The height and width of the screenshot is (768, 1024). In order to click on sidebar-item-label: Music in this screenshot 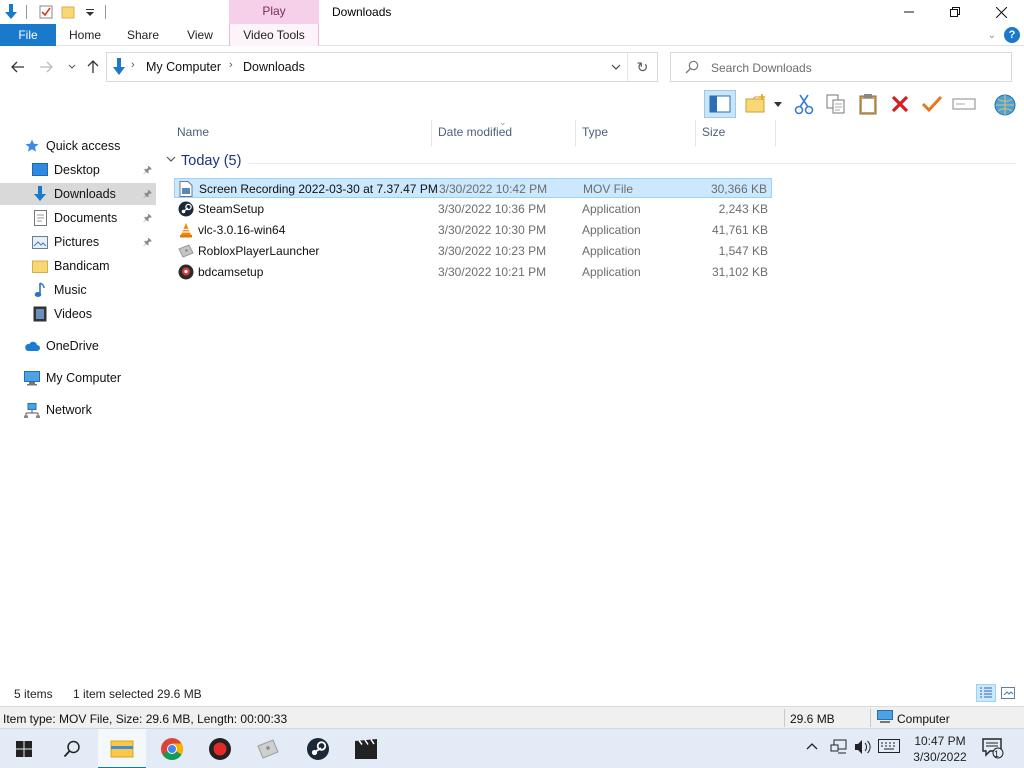, I will do `click(70, 290)`.